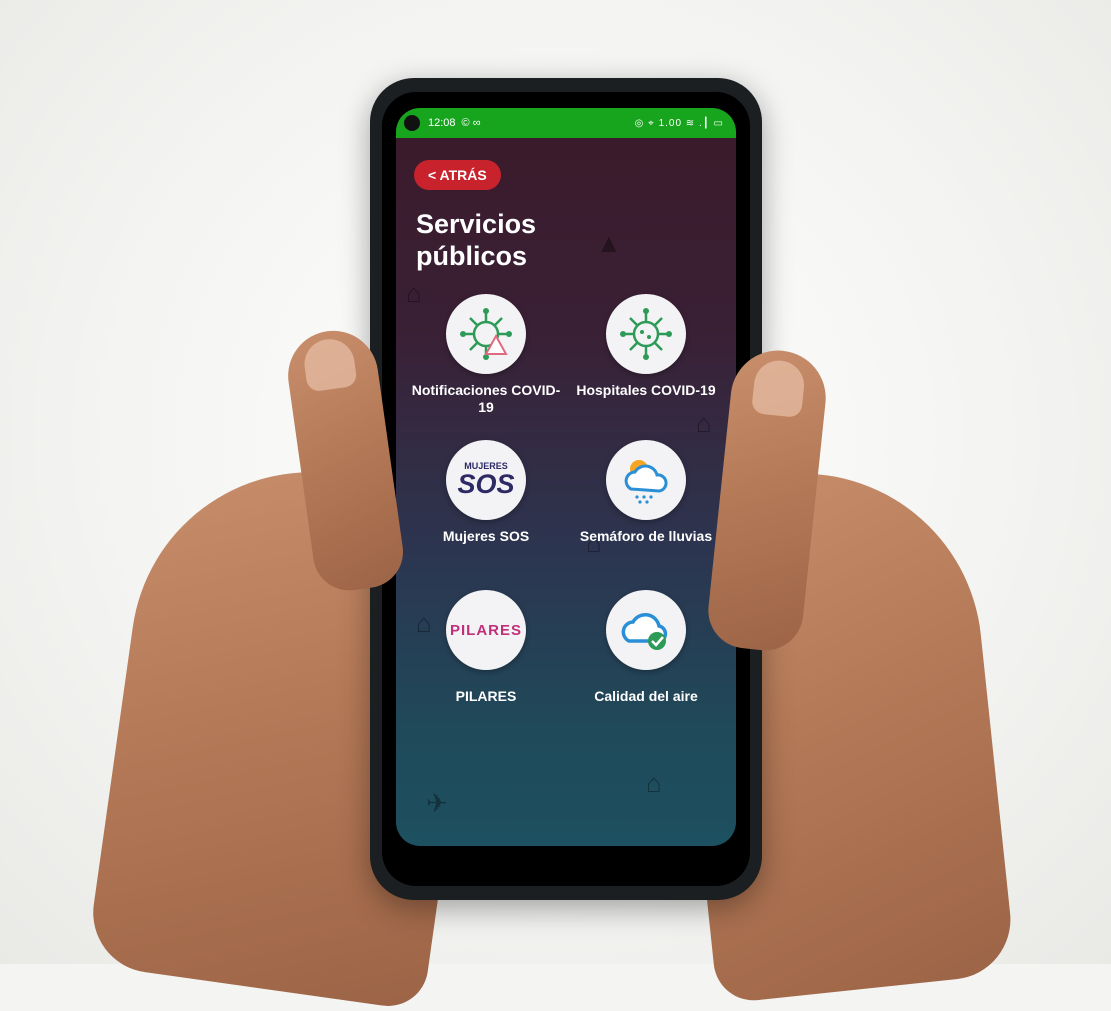 The width and height of the screenshot is (1111, 1011). What do you see at coordinates (646, 696) in the screenshot?
I see `service-label: Calidad del aire` at bounding box center [646, 696].